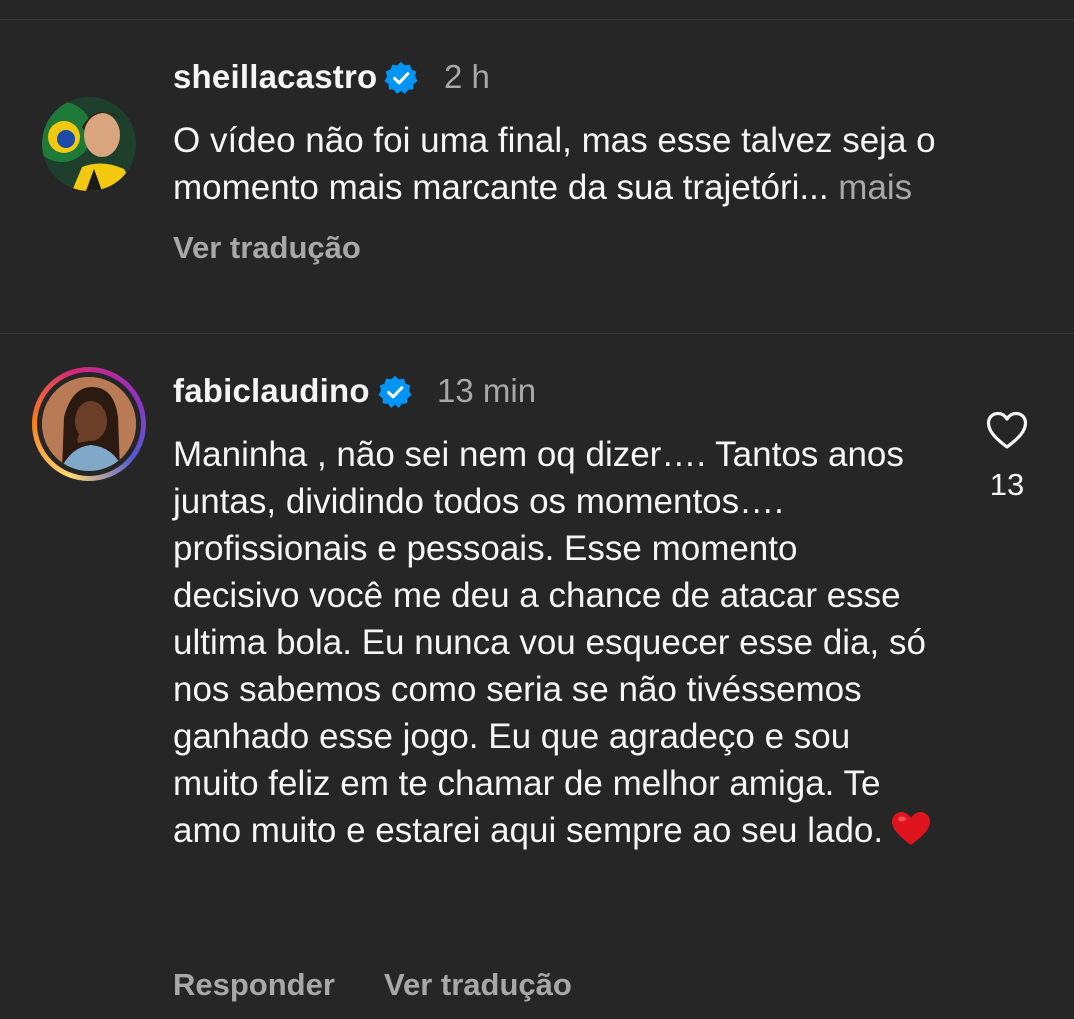 The width and height of the screenshot is (1074, 1019). Describe the element at coordinates (254, 985) in the screenshot. I see `reply-button: Responder` at that location.